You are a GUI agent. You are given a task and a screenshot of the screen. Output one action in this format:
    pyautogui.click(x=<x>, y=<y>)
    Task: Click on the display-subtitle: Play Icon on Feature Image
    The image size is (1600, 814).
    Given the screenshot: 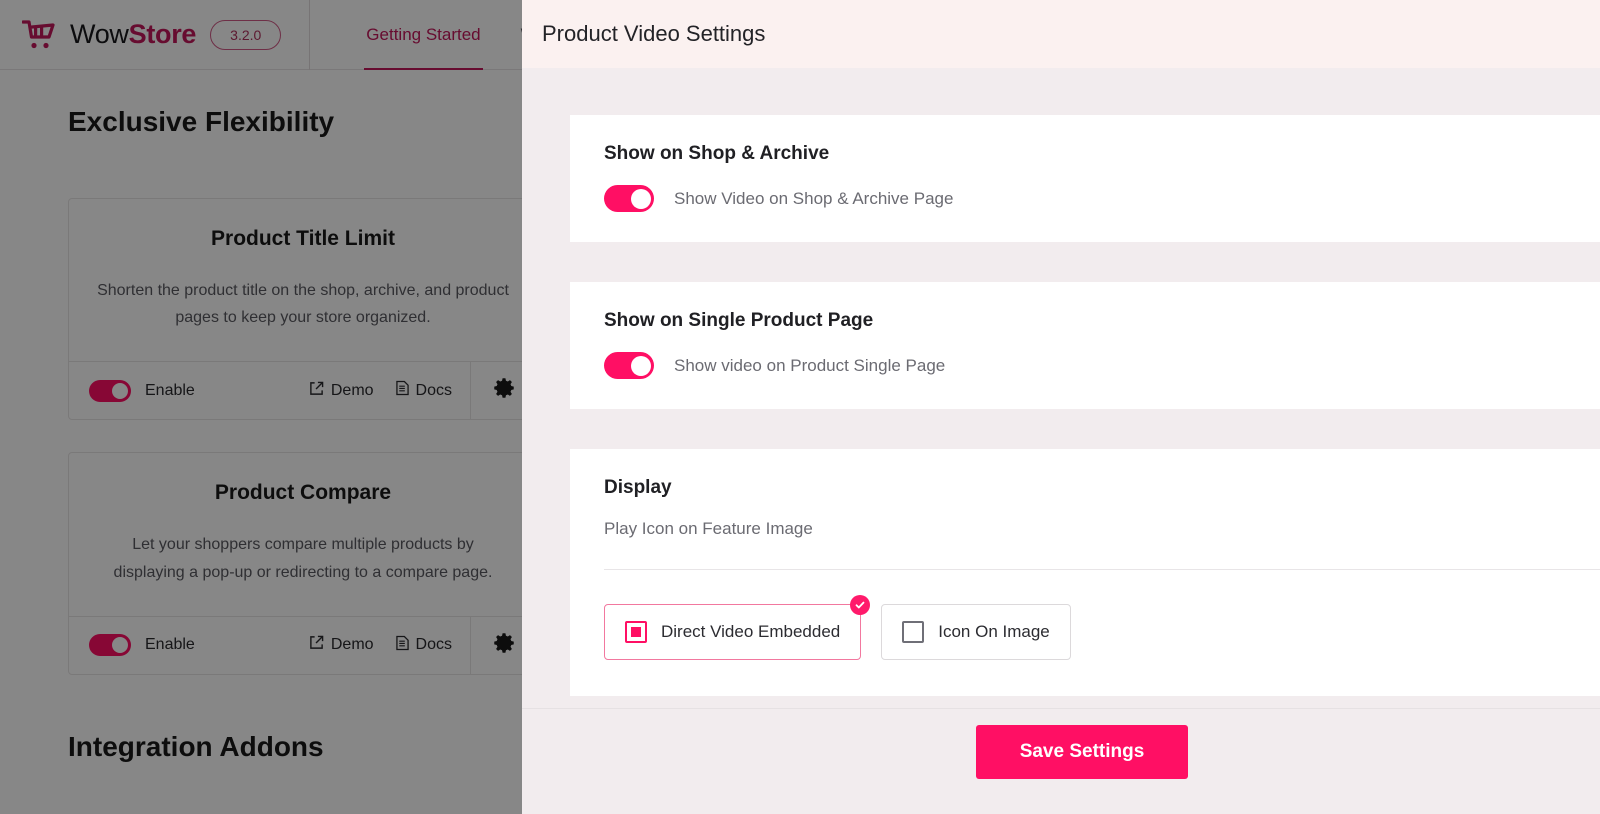 What is the action you would take?
    pyautogui.click(x=708, y=528)
    